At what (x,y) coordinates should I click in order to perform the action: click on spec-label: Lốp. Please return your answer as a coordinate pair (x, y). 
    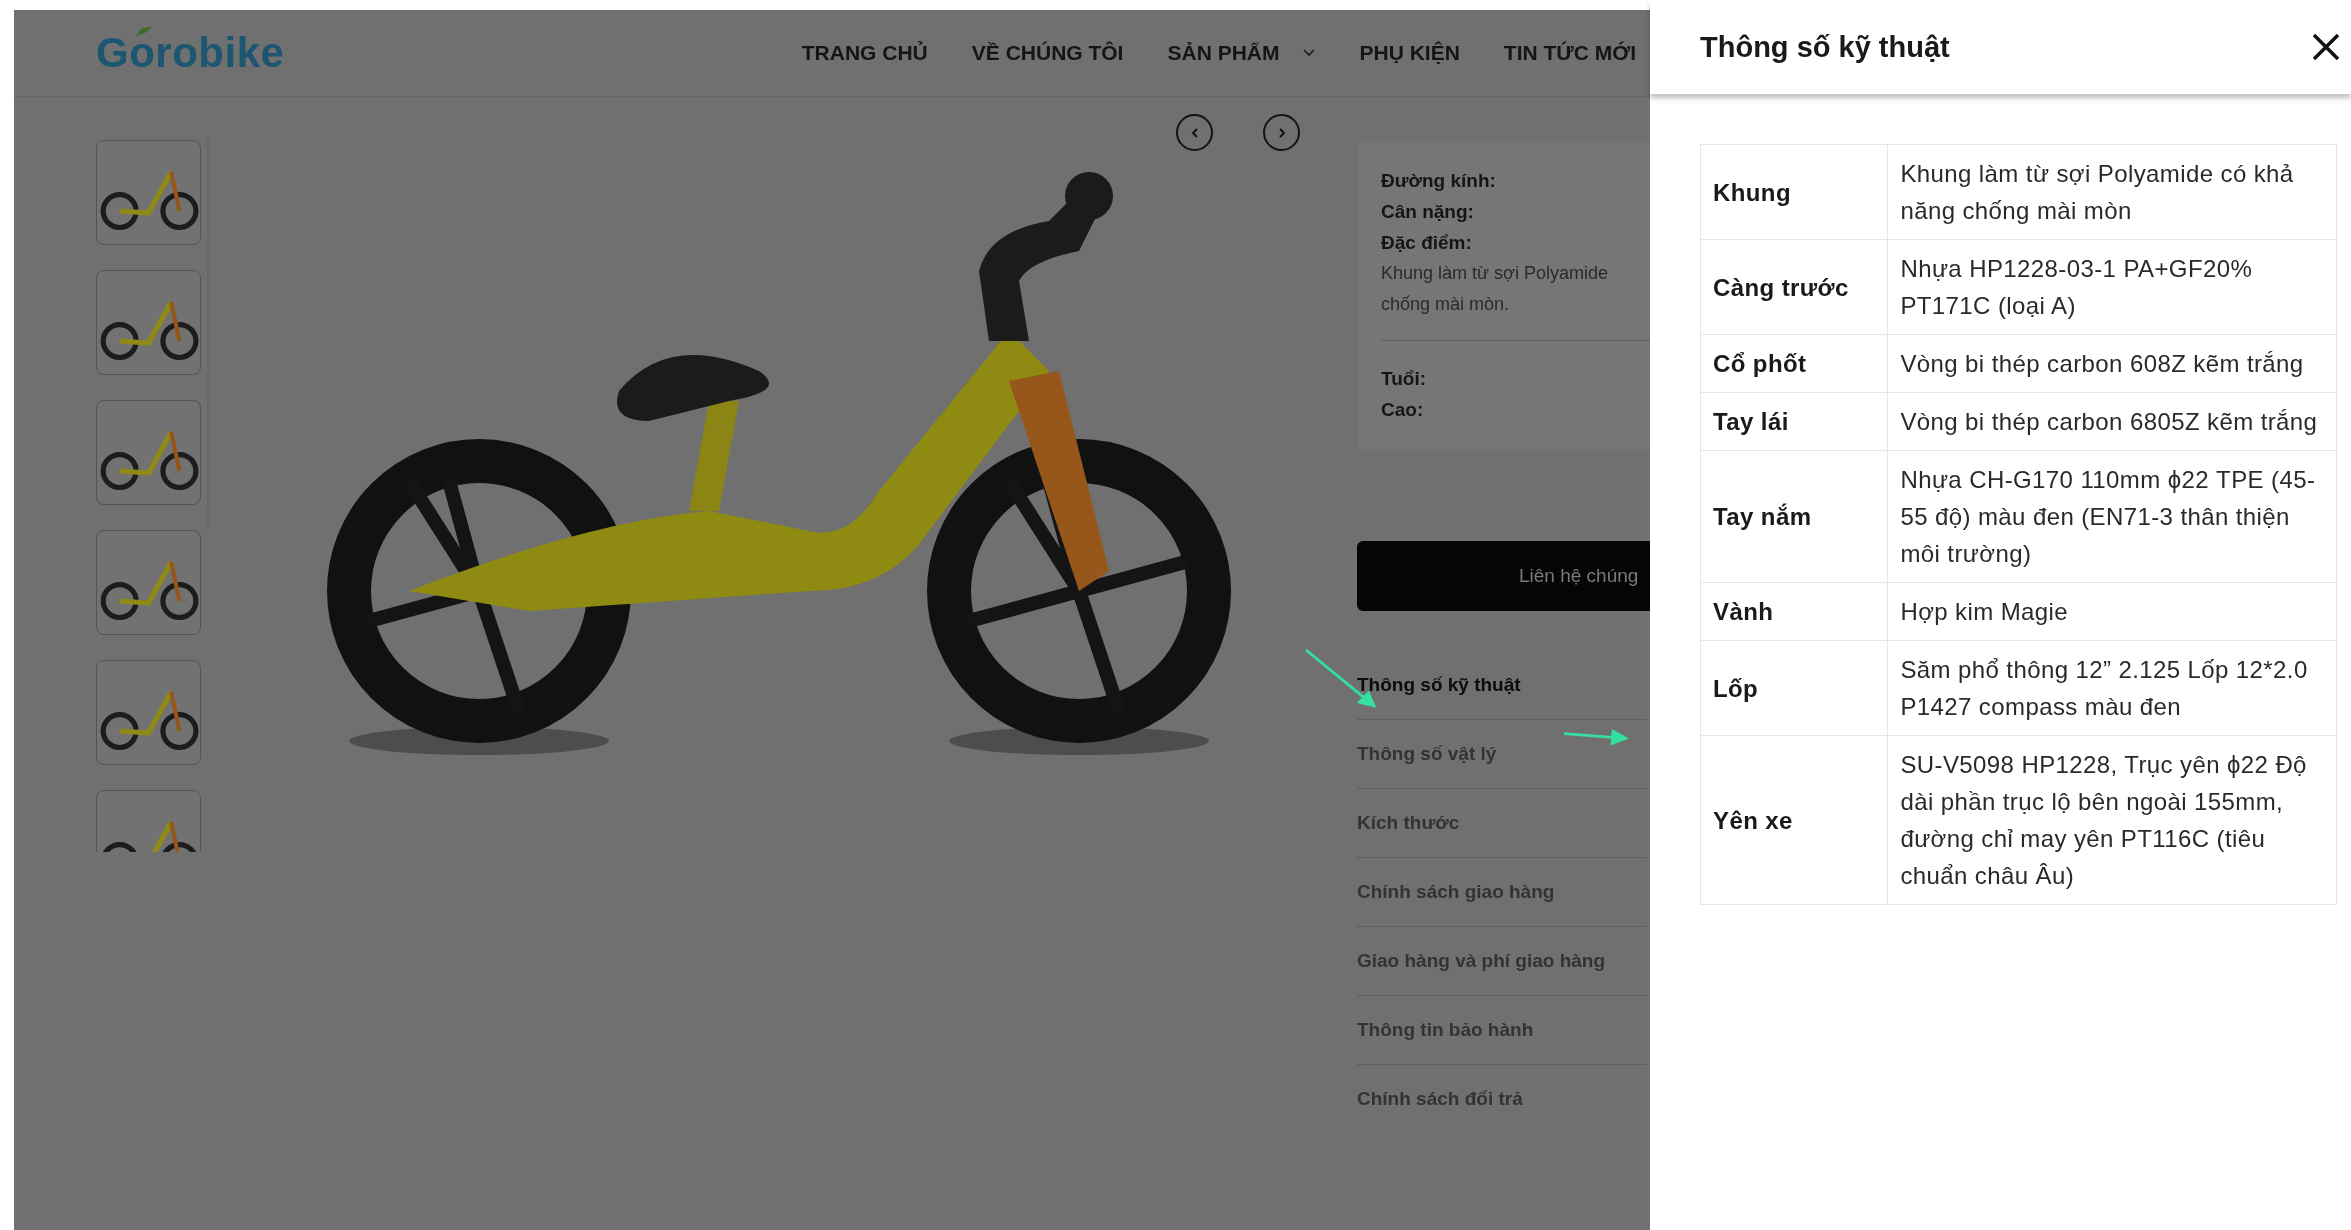
    Looking at the image, I should click on (1794, 688).